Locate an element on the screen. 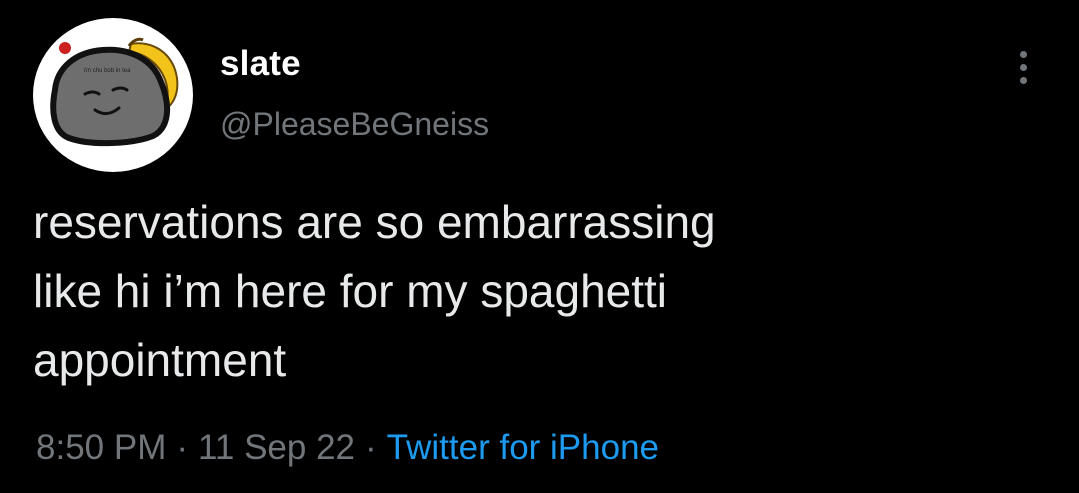 The width and height of the screenshot is (1079, 493). avatar: i'm chu bob in tea is located at coordinates (113, 95).